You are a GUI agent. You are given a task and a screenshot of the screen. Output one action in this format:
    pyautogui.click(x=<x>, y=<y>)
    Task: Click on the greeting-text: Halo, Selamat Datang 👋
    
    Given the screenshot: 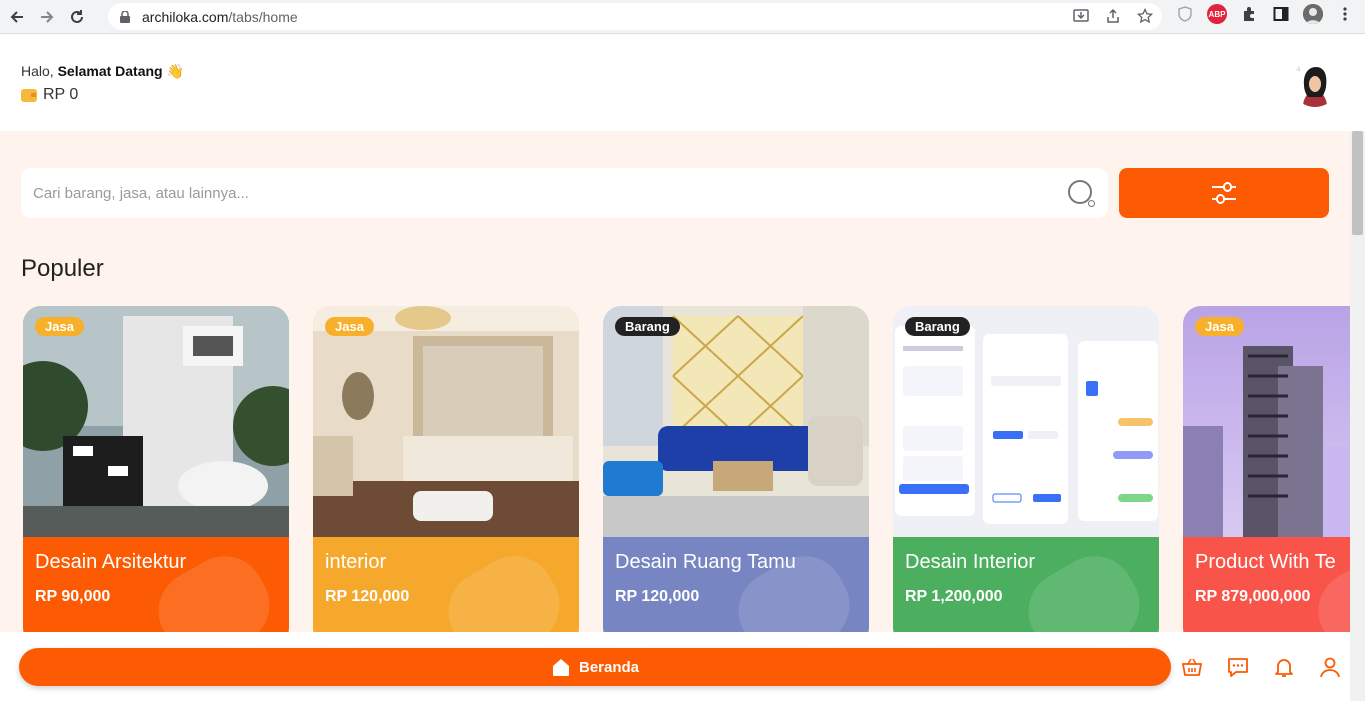 What is the action you would take?
    pyautogui.click(x=102, y=71)
    